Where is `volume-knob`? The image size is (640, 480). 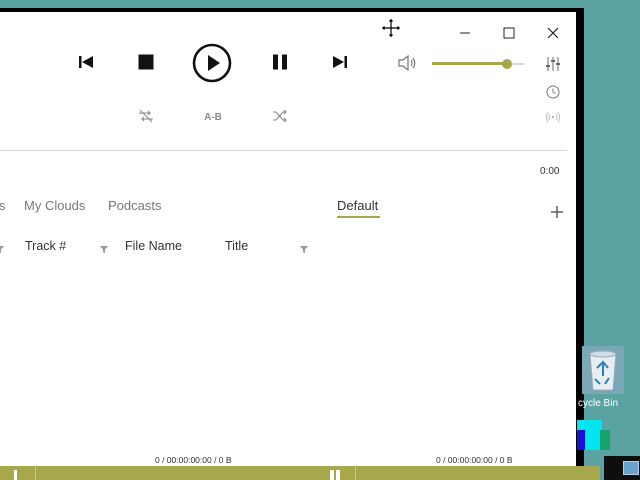 volume-knob is located at coordinates (507, 64).